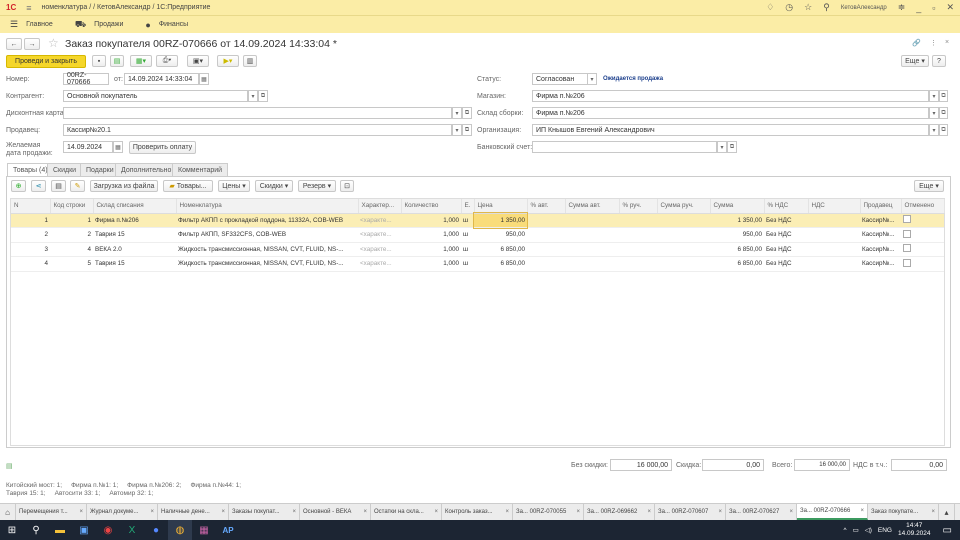 This screenshot has height=540, width=960. I want to click on column-header: Сумма руч., so click(684, 206).